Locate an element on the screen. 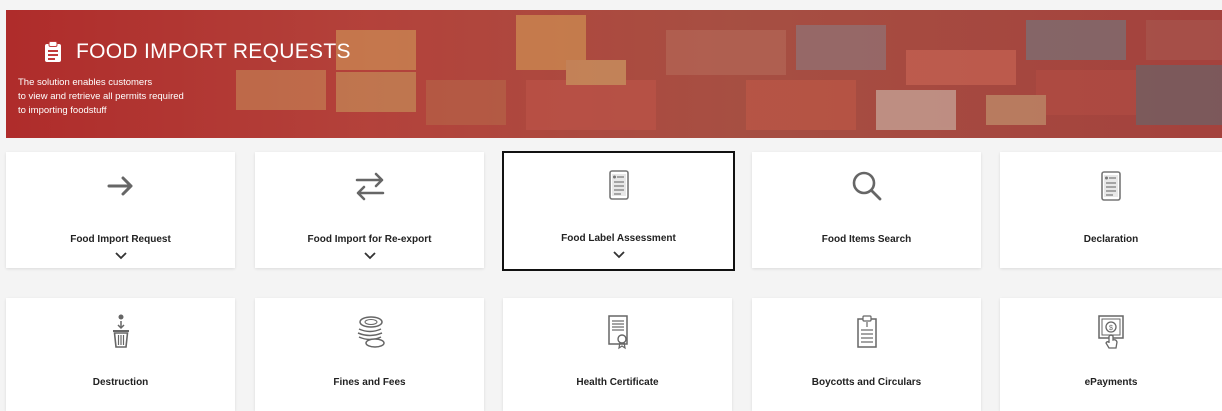 The width and height of the screenshot is (1222, 411). arrow-right-icon is located at coordinates (119, 186).